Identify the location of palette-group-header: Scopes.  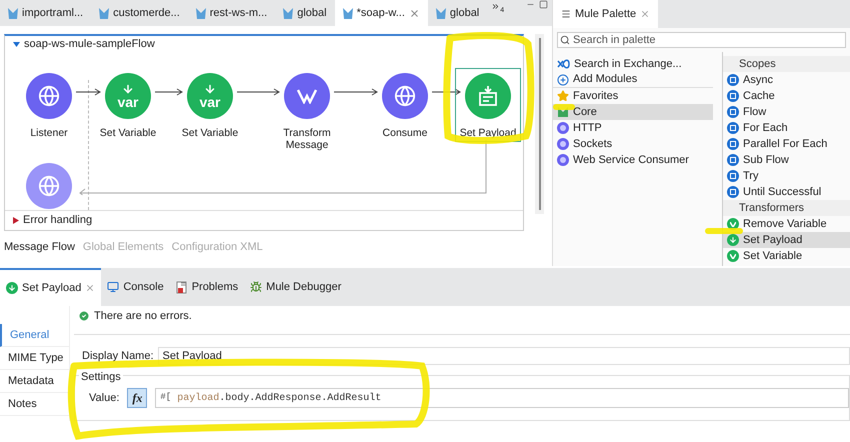
(786, 64).